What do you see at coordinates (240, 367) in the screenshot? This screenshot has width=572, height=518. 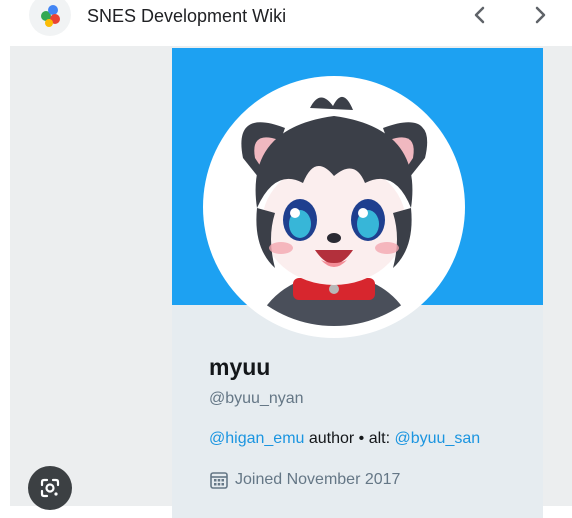 I see `profile-name: myuu` at bounding box center [240, 367].